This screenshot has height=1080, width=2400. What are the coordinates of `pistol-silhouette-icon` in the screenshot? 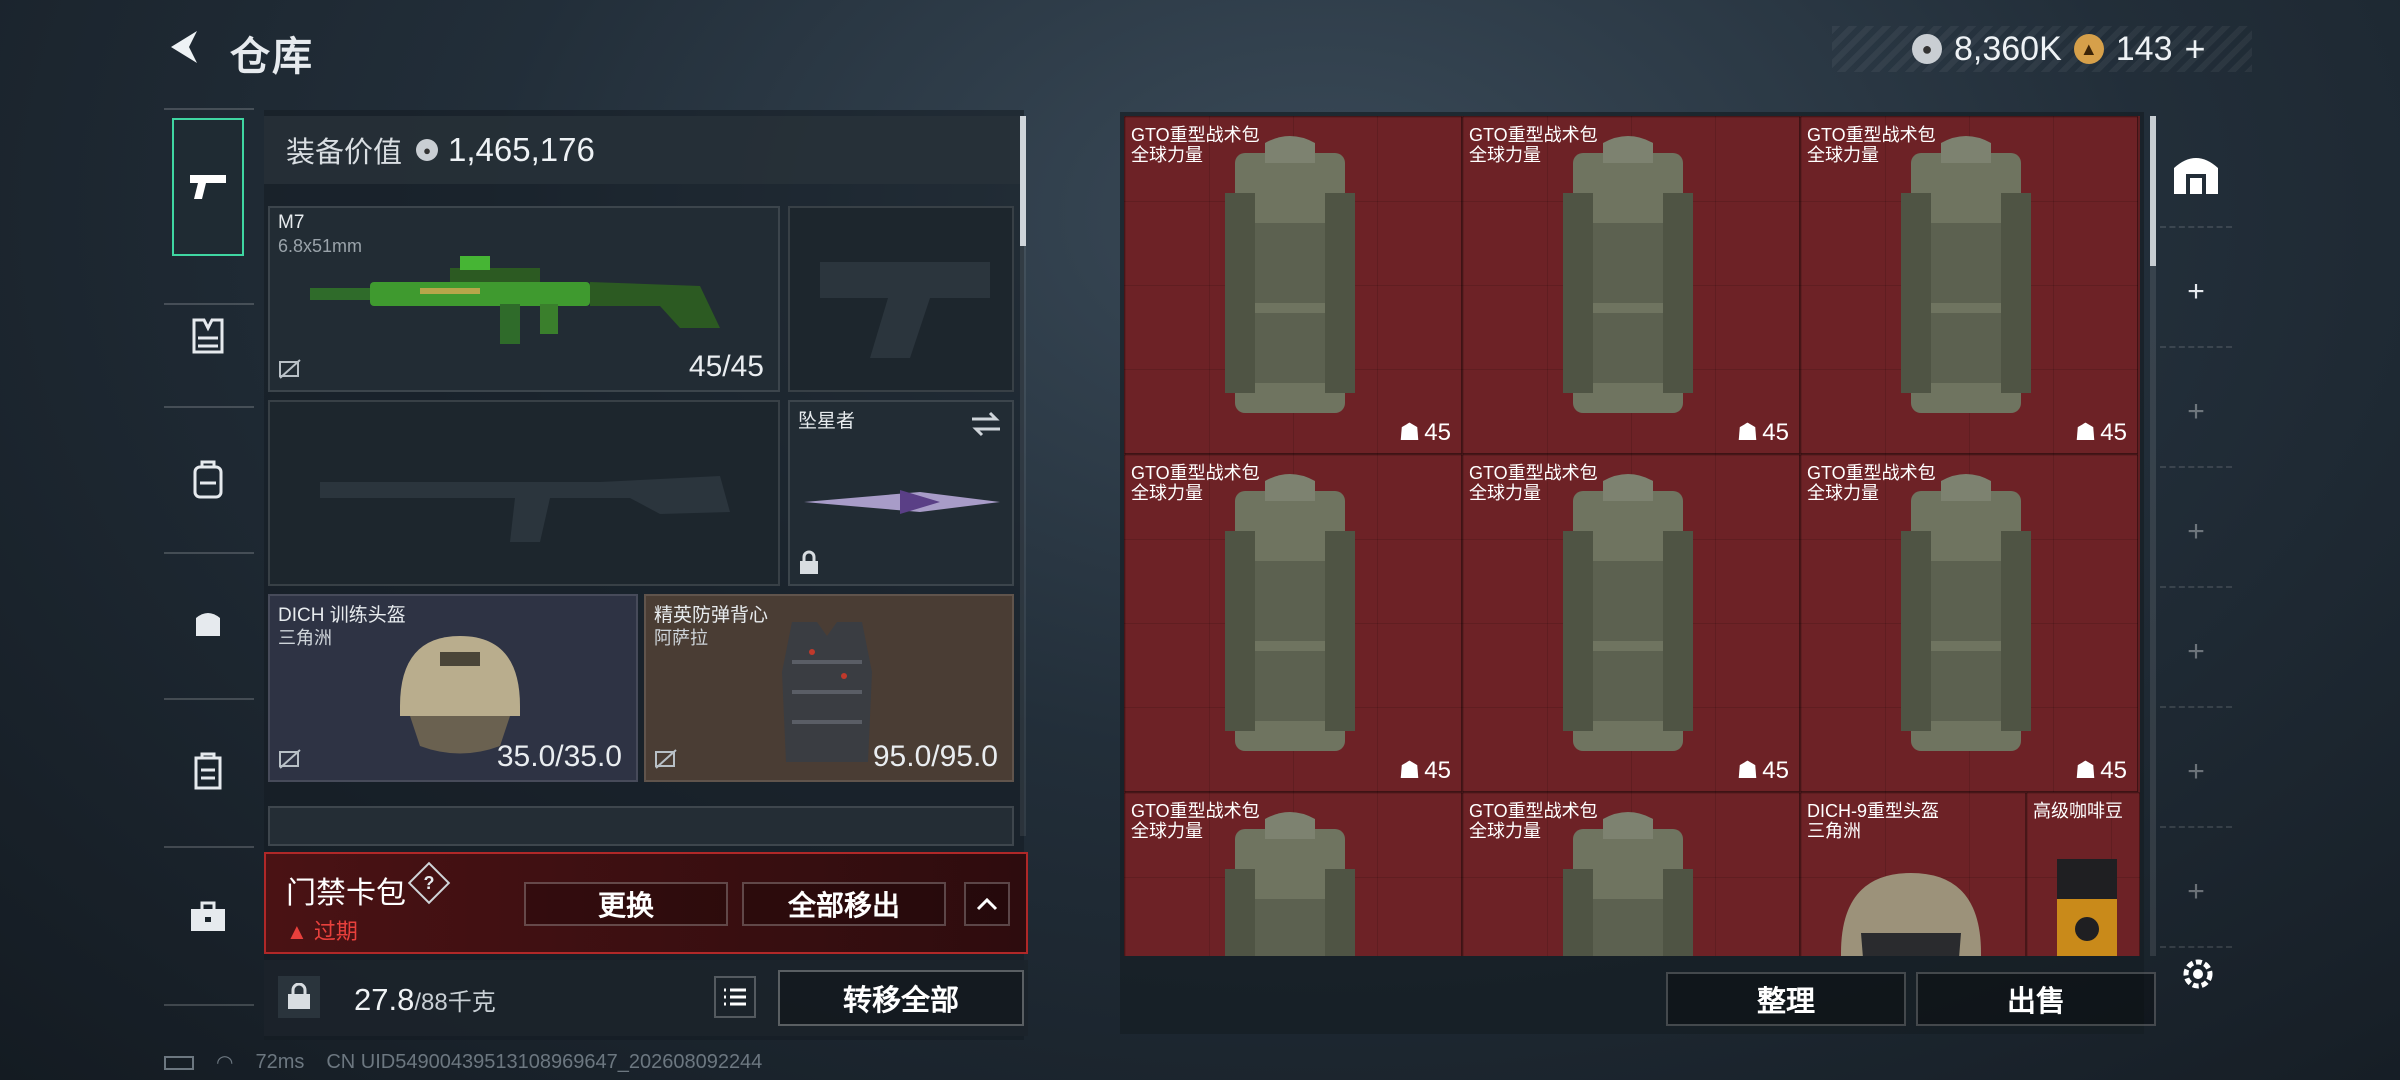 It's located at (905, 310).